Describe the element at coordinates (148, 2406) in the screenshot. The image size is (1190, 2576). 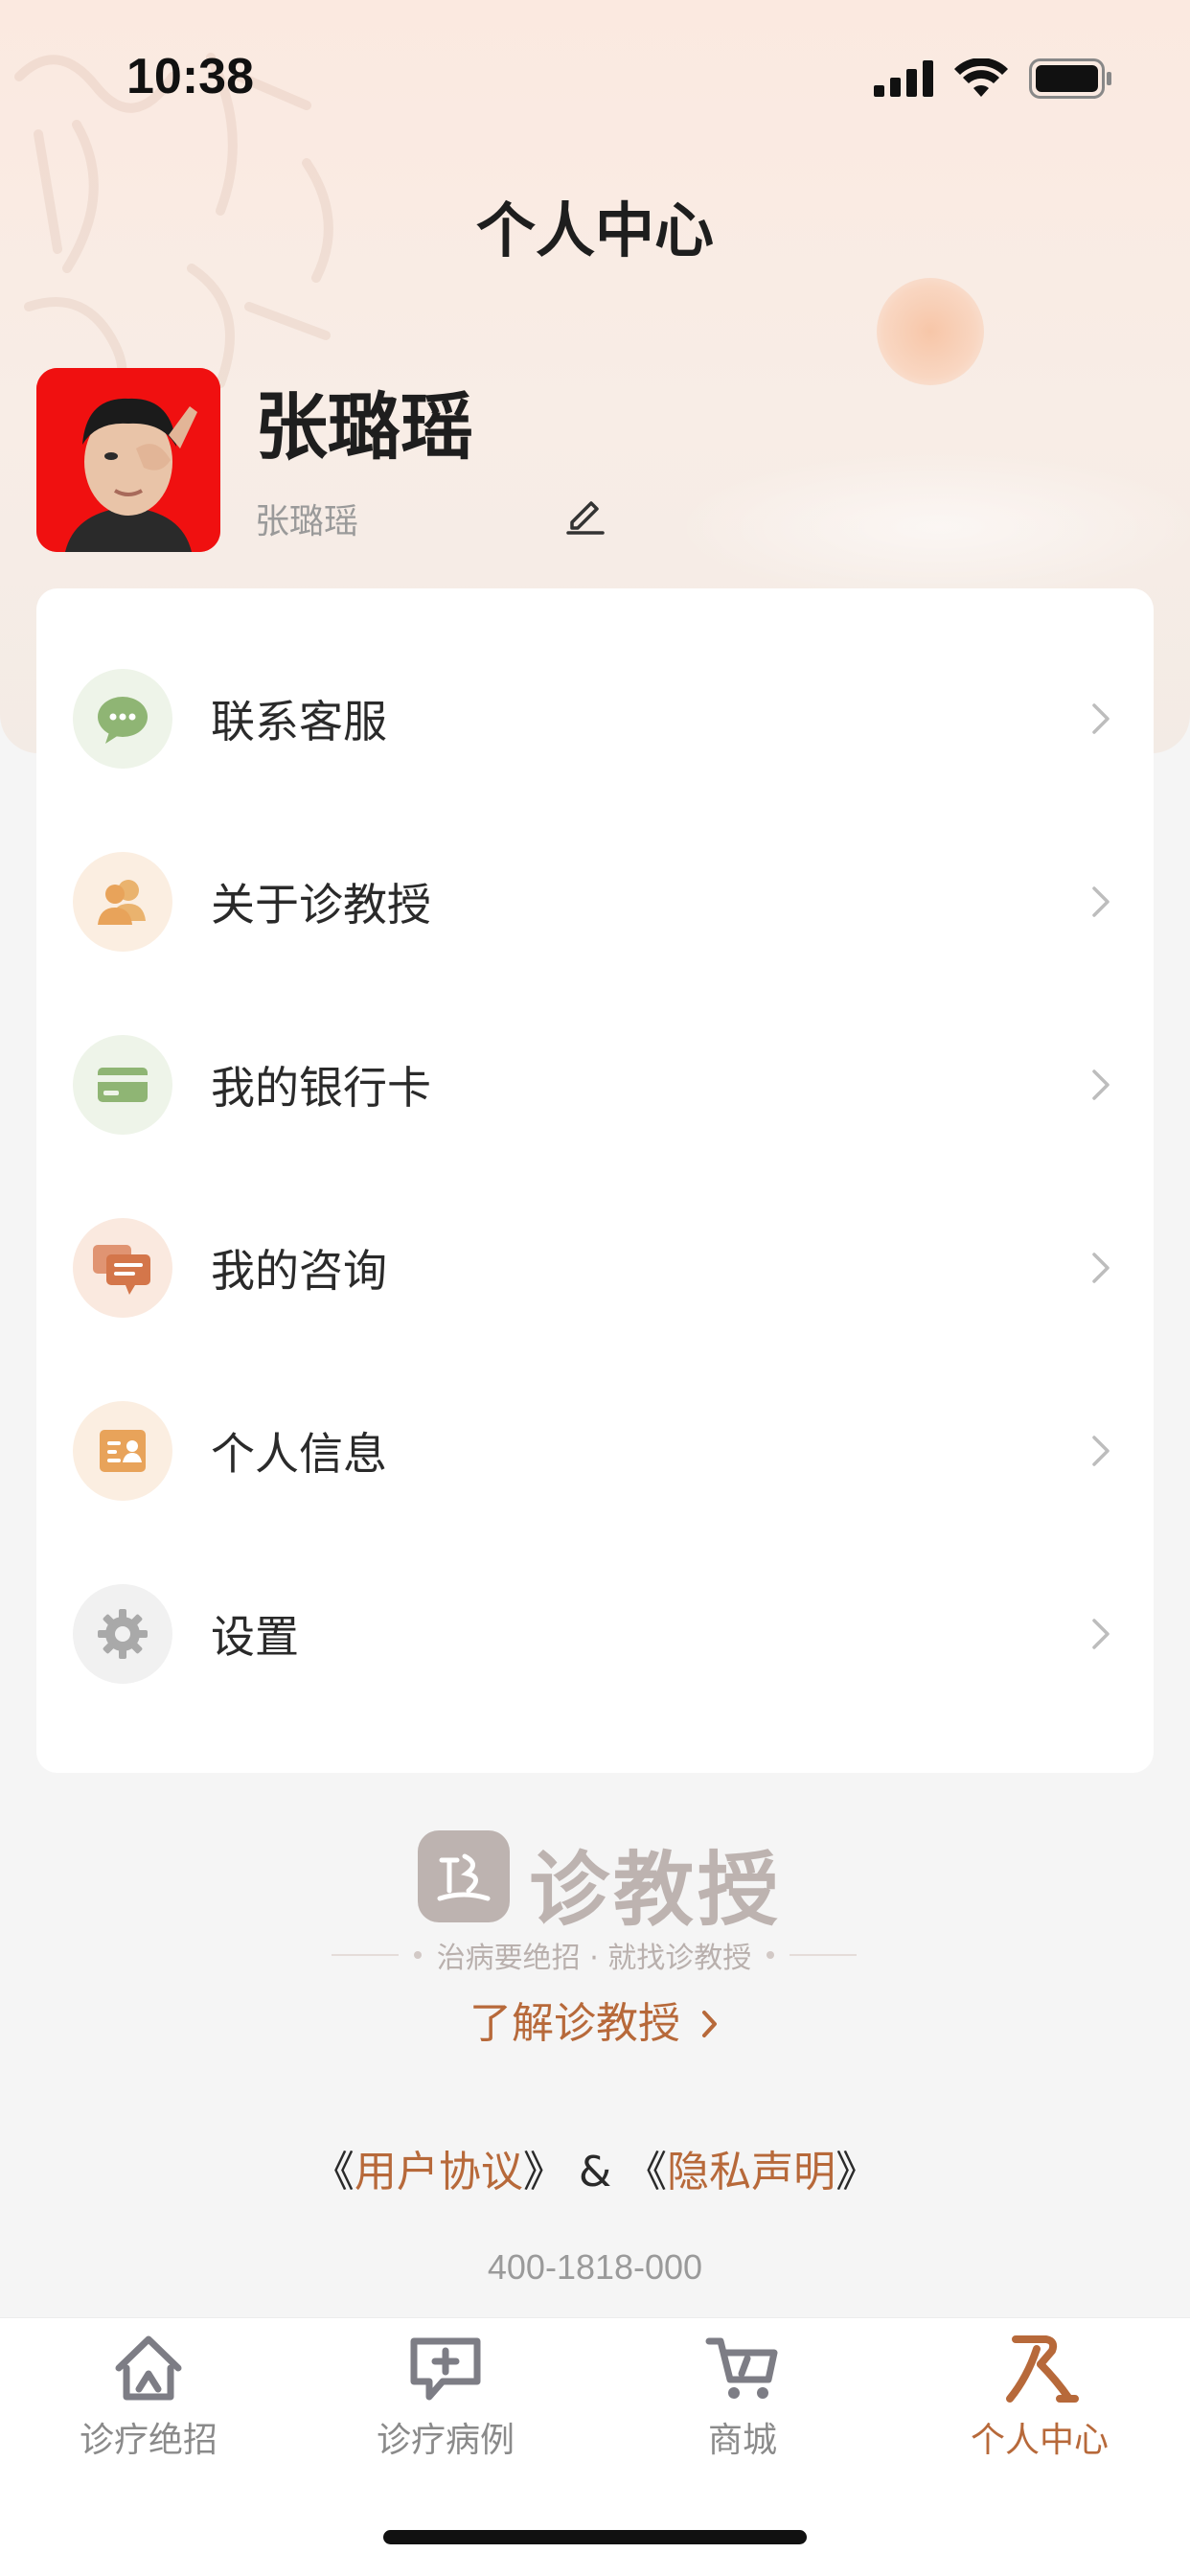
I see `tab-diagnosis-tips: 诊疗绝招` at that location.